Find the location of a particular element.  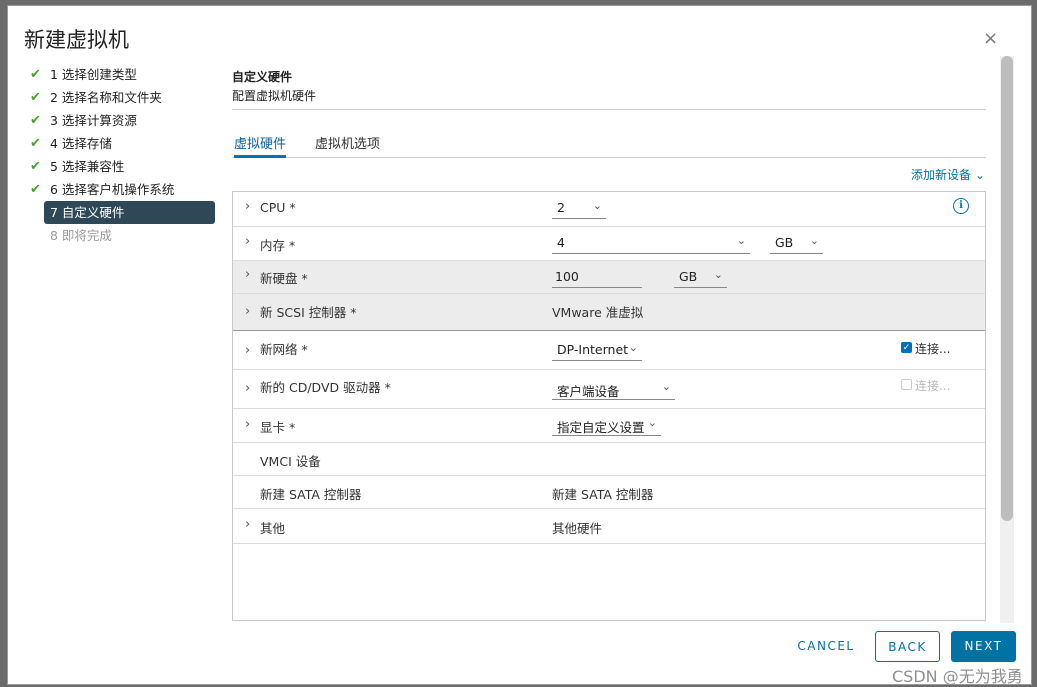

sata-label: 新建 SATA 控制器 is located at coordinates (311, 494).